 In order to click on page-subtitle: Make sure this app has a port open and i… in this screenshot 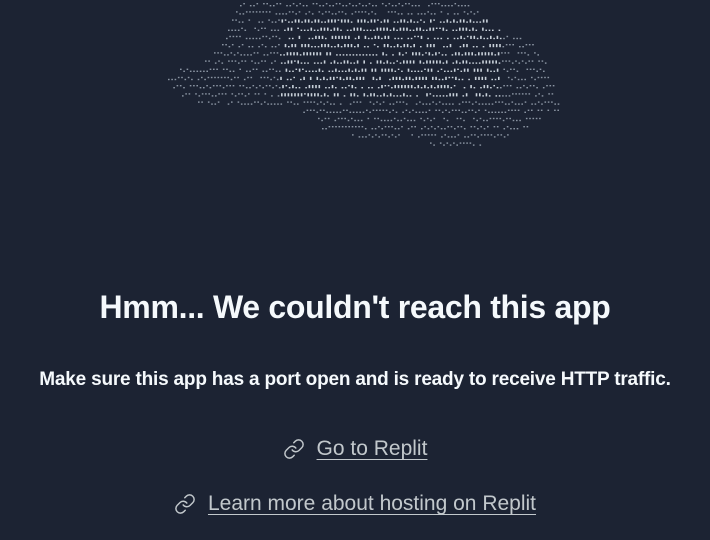, I will do `click(355, 379)`.